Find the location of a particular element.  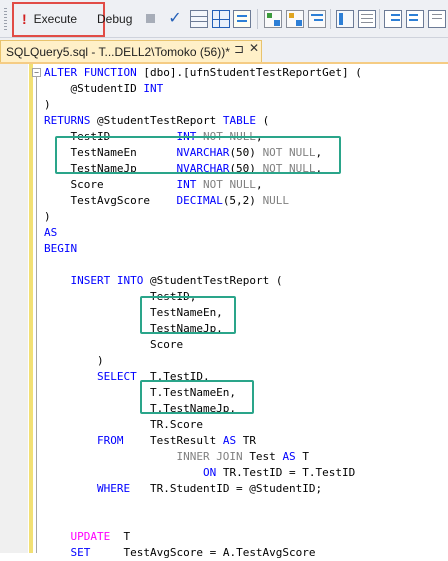

code-token: WHERE is located at coordinates (123, 488).